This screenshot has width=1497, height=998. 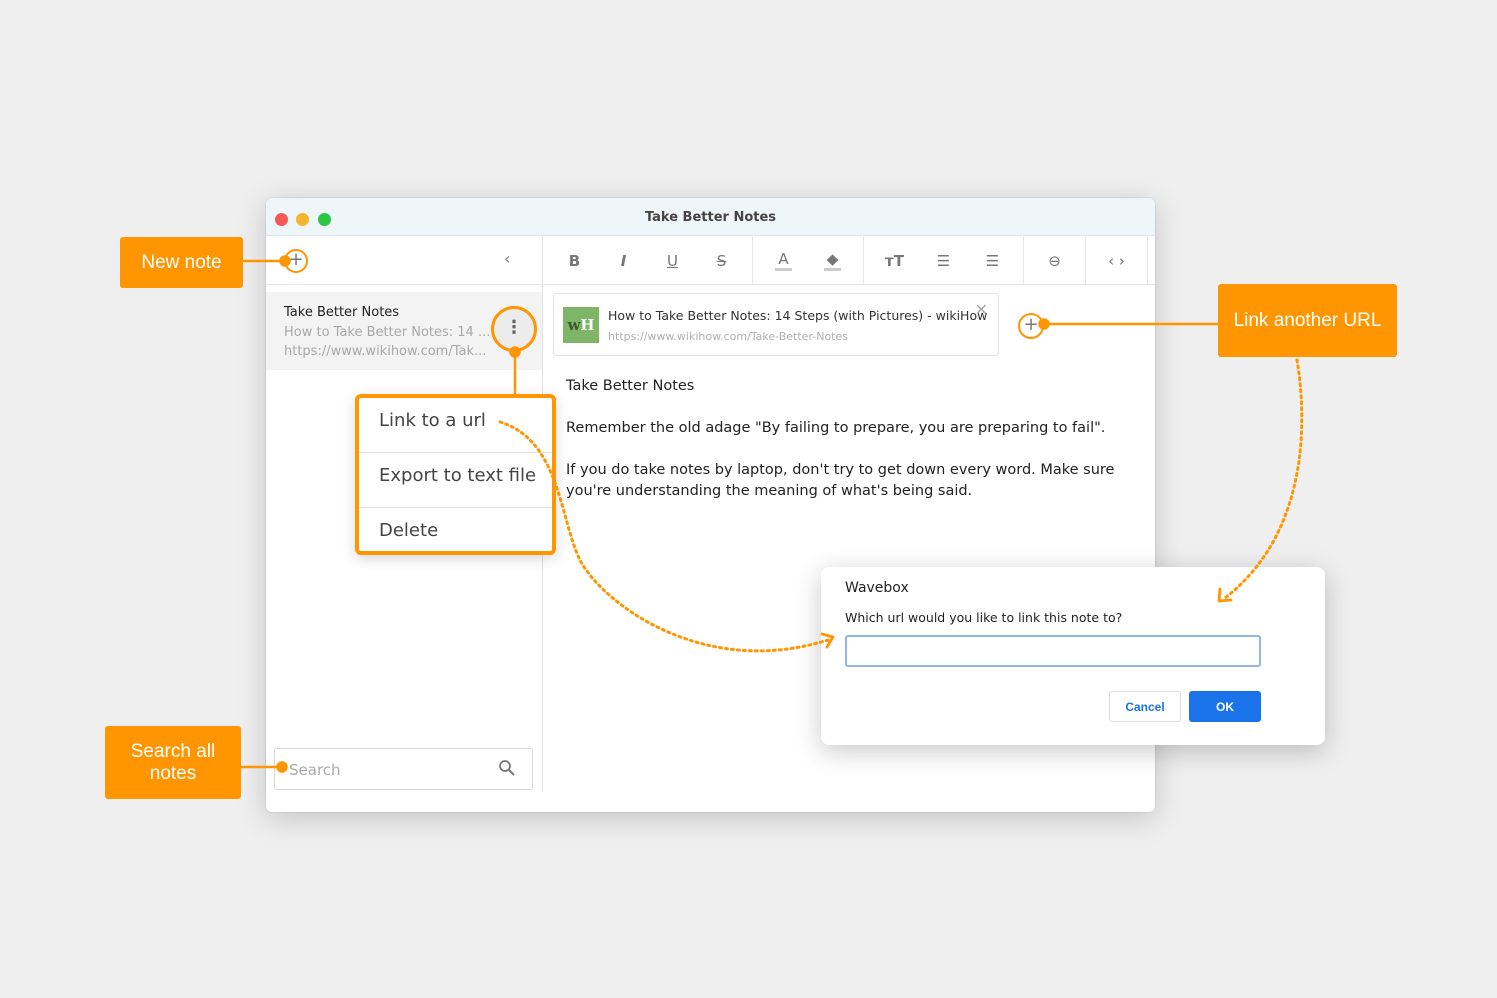 I want to click on note-paragraph: Take Better Notes, so click(x=630, y=386).